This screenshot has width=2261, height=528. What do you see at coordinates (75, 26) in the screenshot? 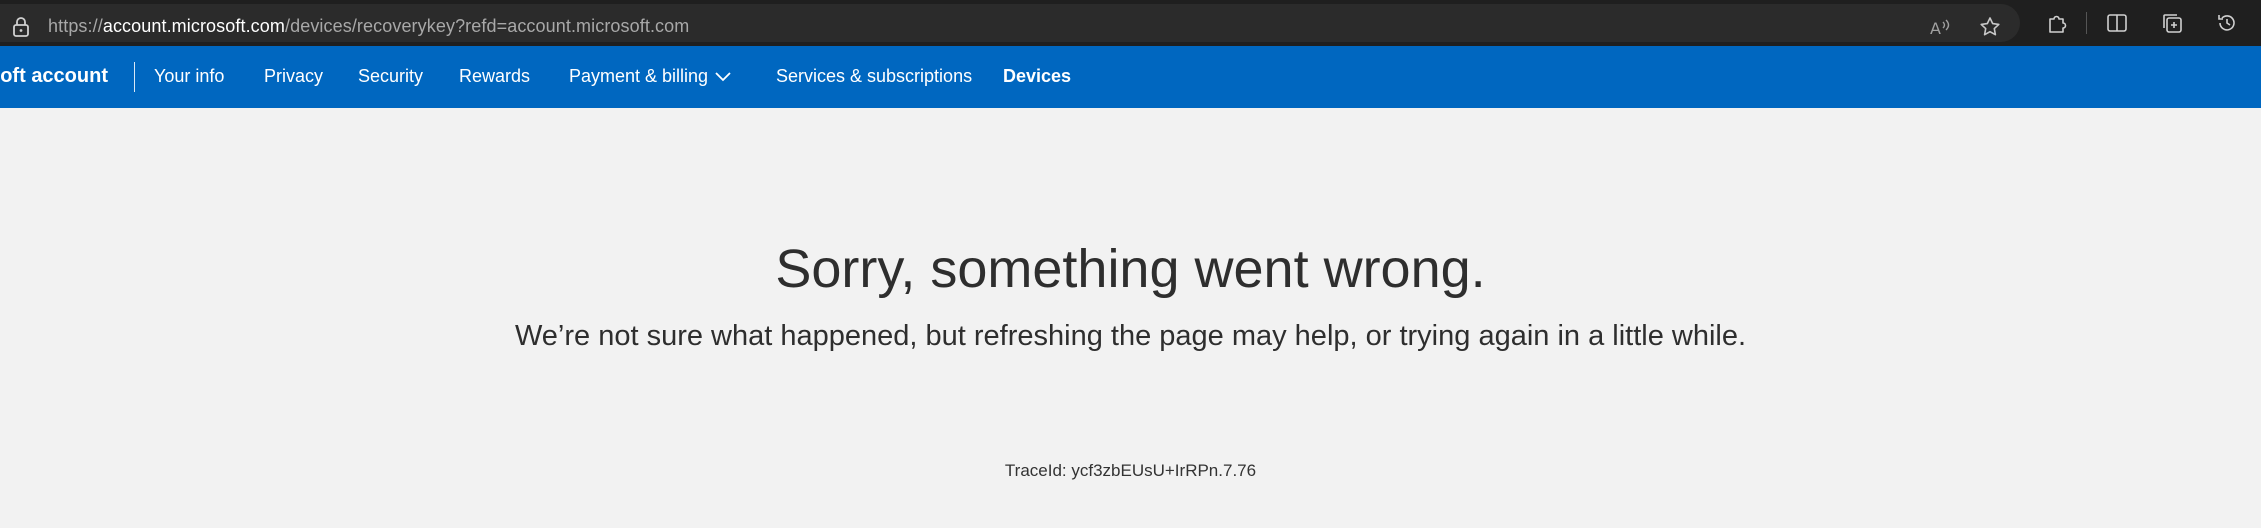
I see `url-prefix: https://` at bounding box center [75, 26].